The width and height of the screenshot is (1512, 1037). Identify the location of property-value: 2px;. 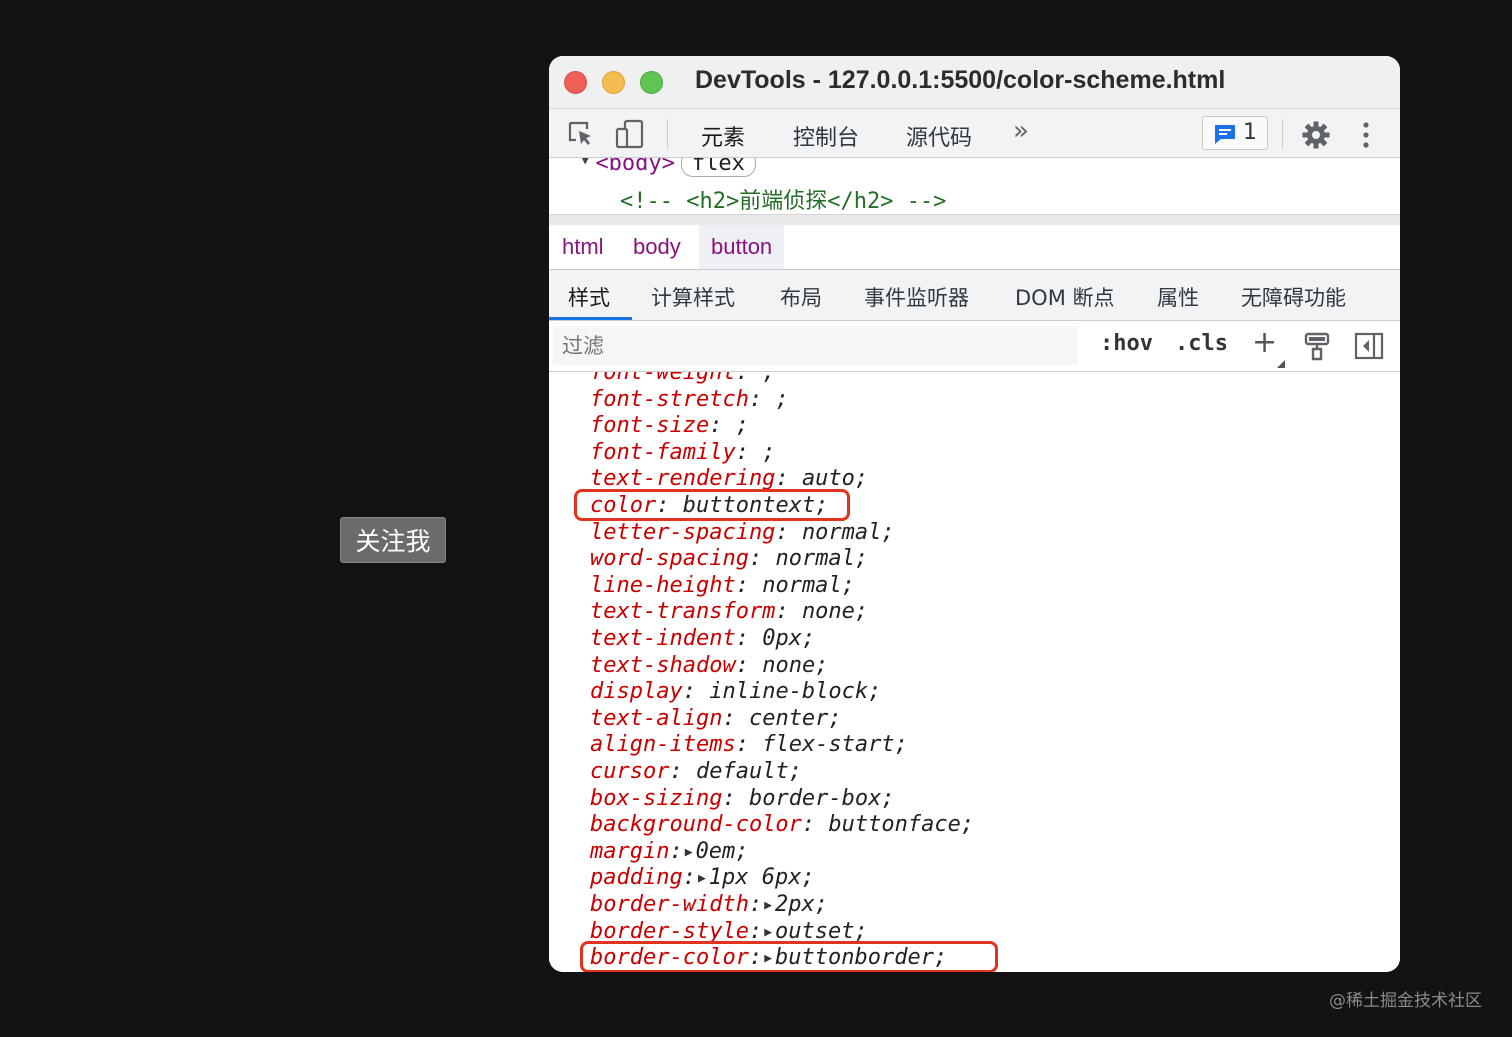
(801, 904).